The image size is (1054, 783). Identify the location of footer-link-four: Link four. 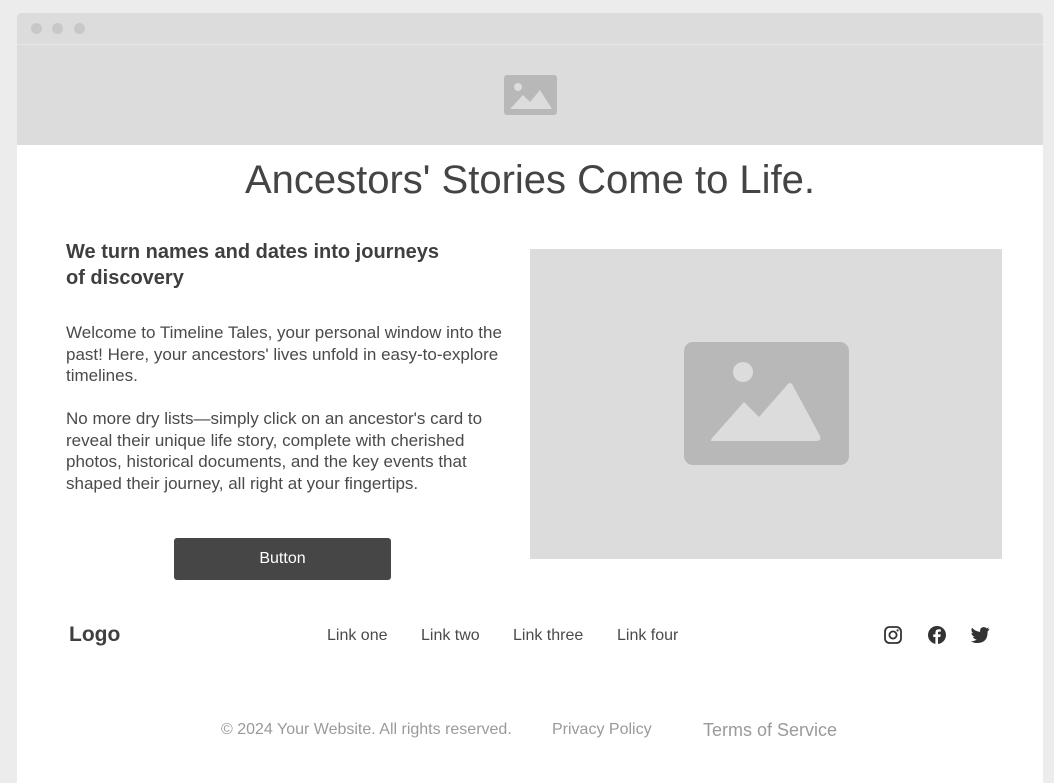
(647, 636).